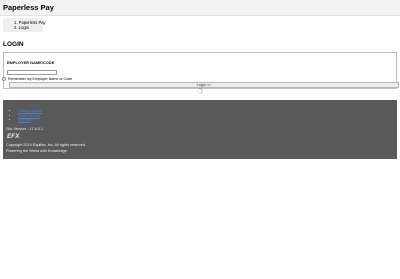  I want to click on site-version: Site Version : 17.6.5.1, so click(25, 129).